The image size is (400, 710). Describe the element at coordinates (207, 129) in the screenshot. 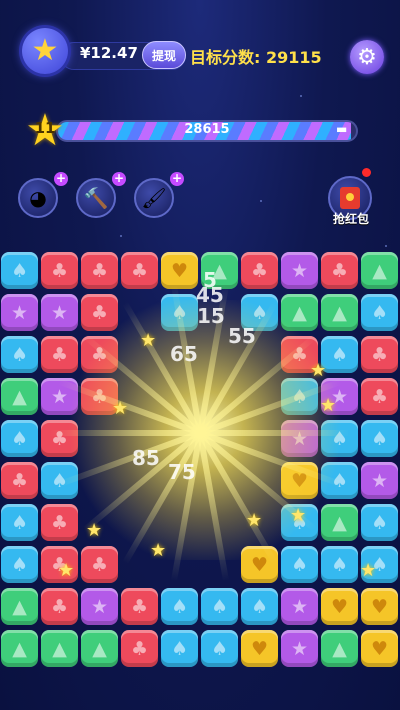

I see `current-score: 28615` at that location.